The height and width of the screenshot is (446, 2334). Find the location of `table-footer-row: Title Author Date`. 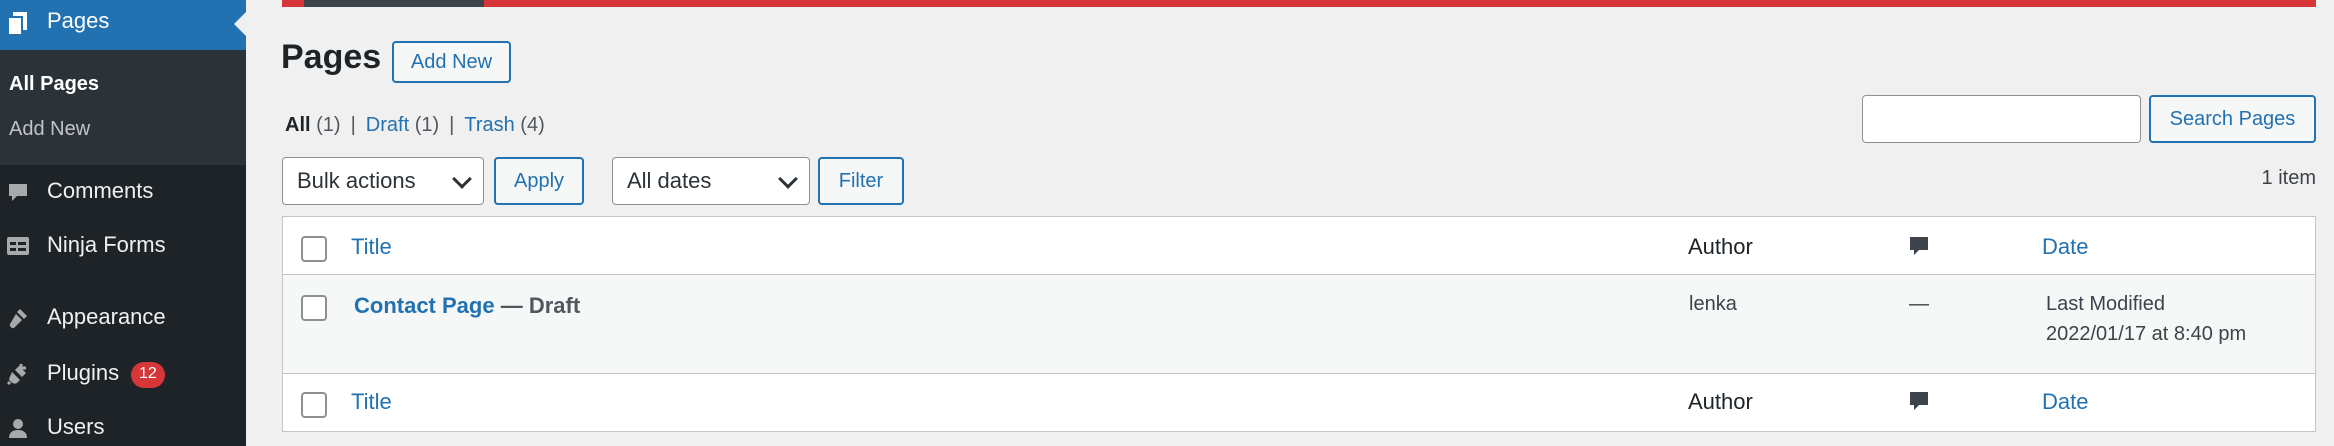

table-footer-row: Title Author Date is located at coordinates (1299, 402).